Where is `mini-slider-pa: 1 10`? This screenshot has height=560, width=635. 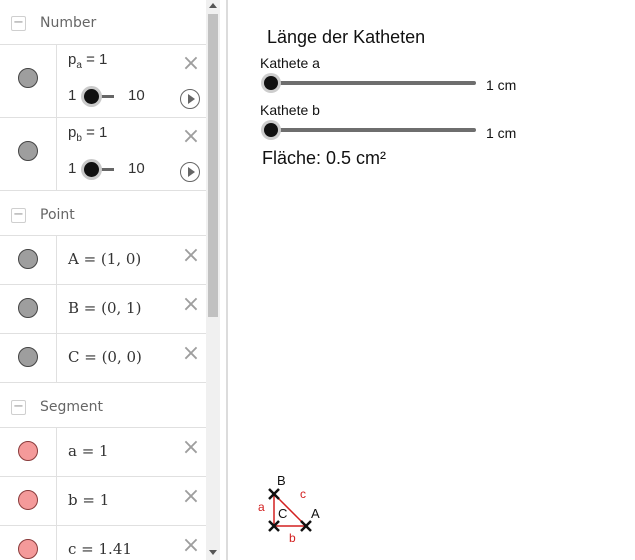 mini-slider-pa: 1 10 is located at coordinates (111, 97).